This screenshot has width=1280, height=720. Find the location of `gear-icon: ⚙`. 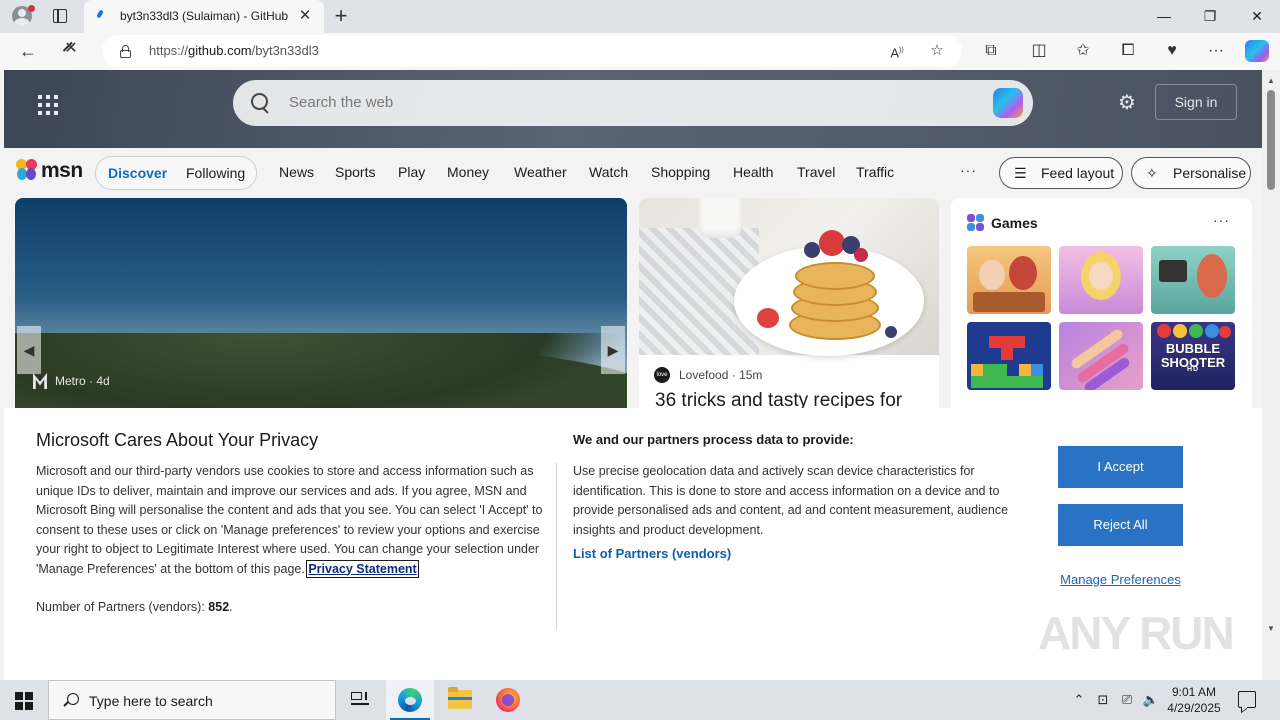

gear-icon: ⚙ is located at coordinates (1127, 103).